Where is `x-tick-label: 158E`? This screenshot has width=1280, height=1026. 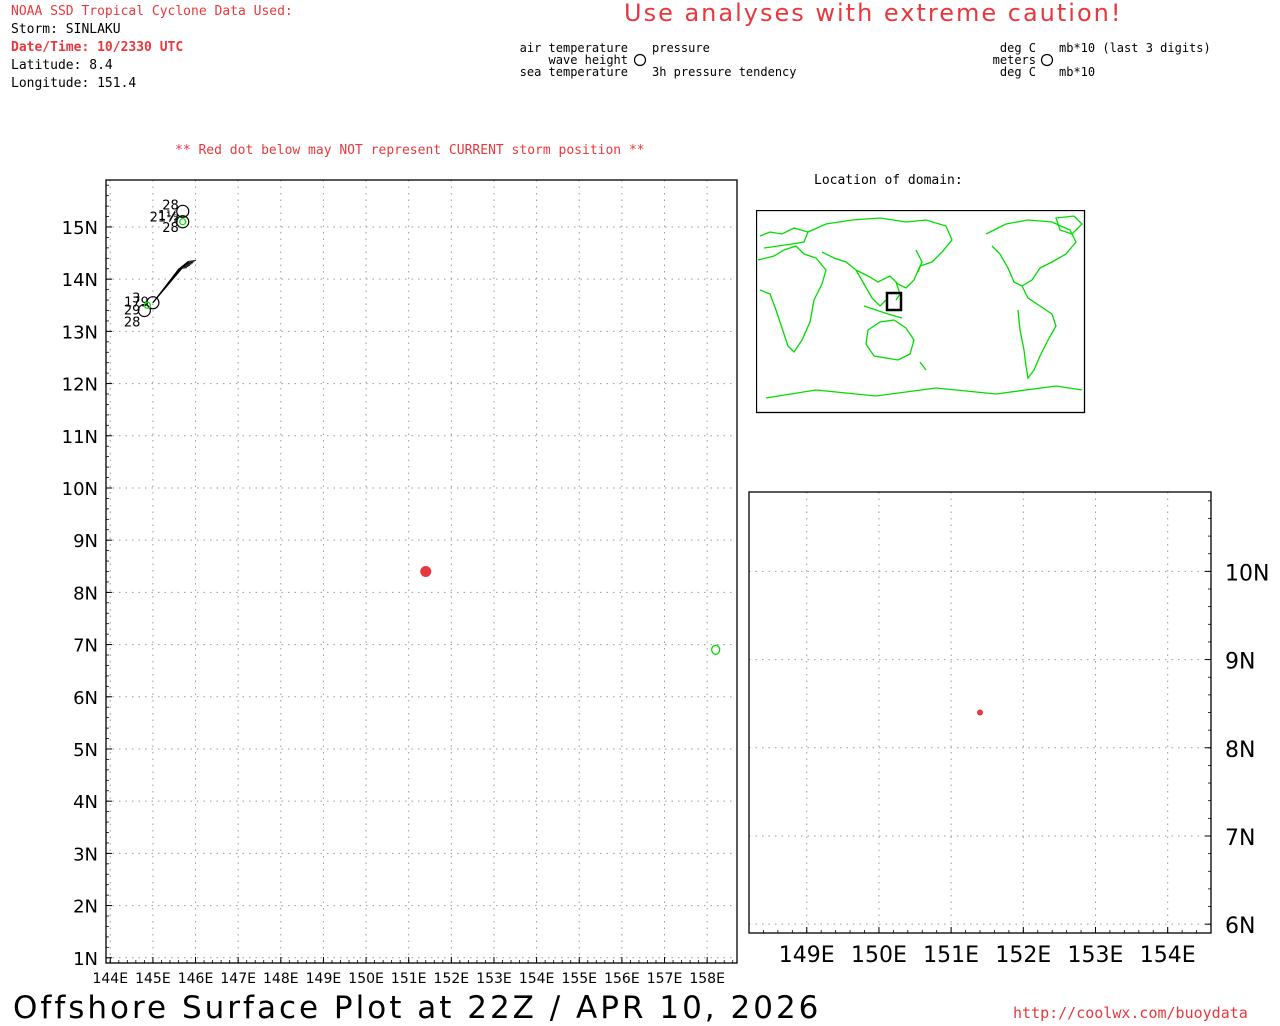
x-tick-label: 158E is located at coordinates (707, 979).